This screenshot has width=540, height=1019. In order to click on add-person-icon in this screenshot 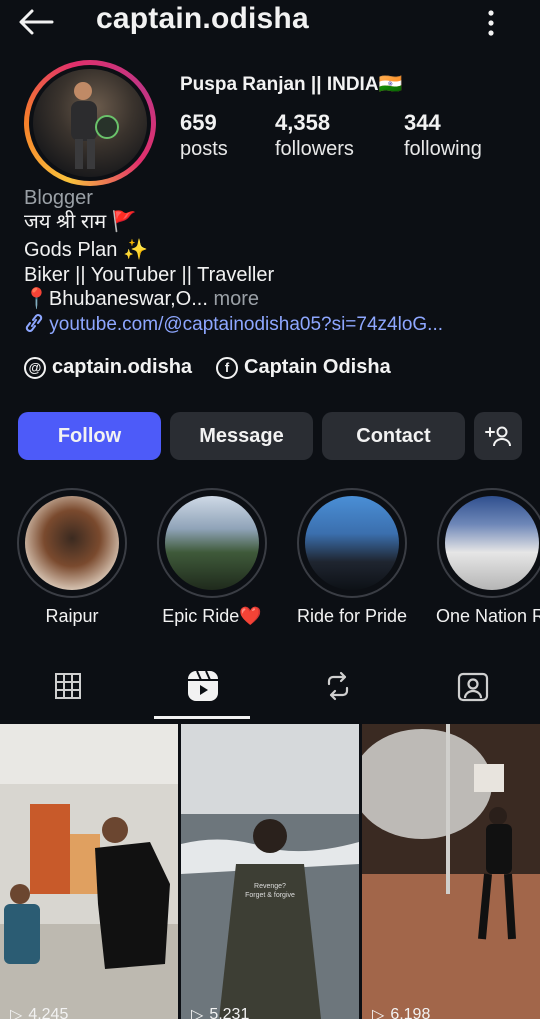, I will do `click(498, 436)`.